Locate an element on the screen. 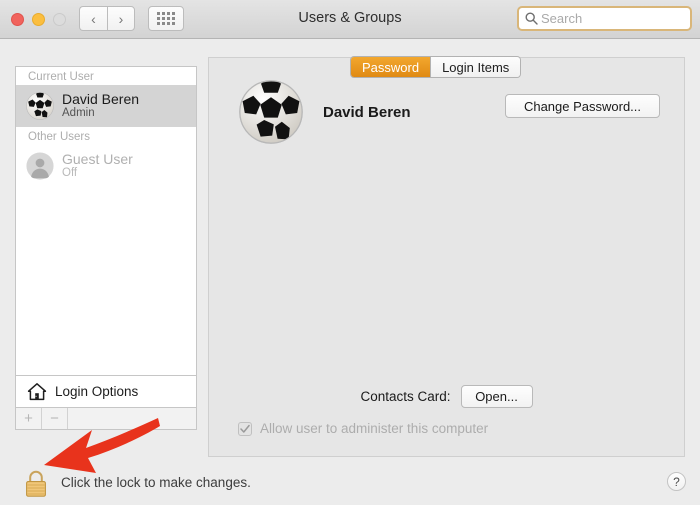 This screenshot has width=700, height=505. window-footer: Click the lock to make changes. ? is located at coordinates (350, 484).